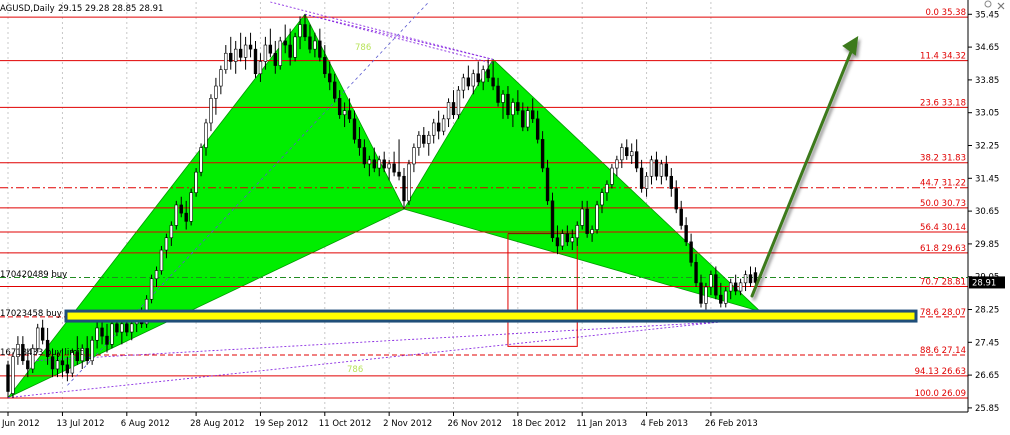 Image resolution: width=1010 pixels, height=435 pixels. Describe the element at coordinates (281, 424) in the screenshot. I see `time-tick-label: 19 Sep 2012` at that location.